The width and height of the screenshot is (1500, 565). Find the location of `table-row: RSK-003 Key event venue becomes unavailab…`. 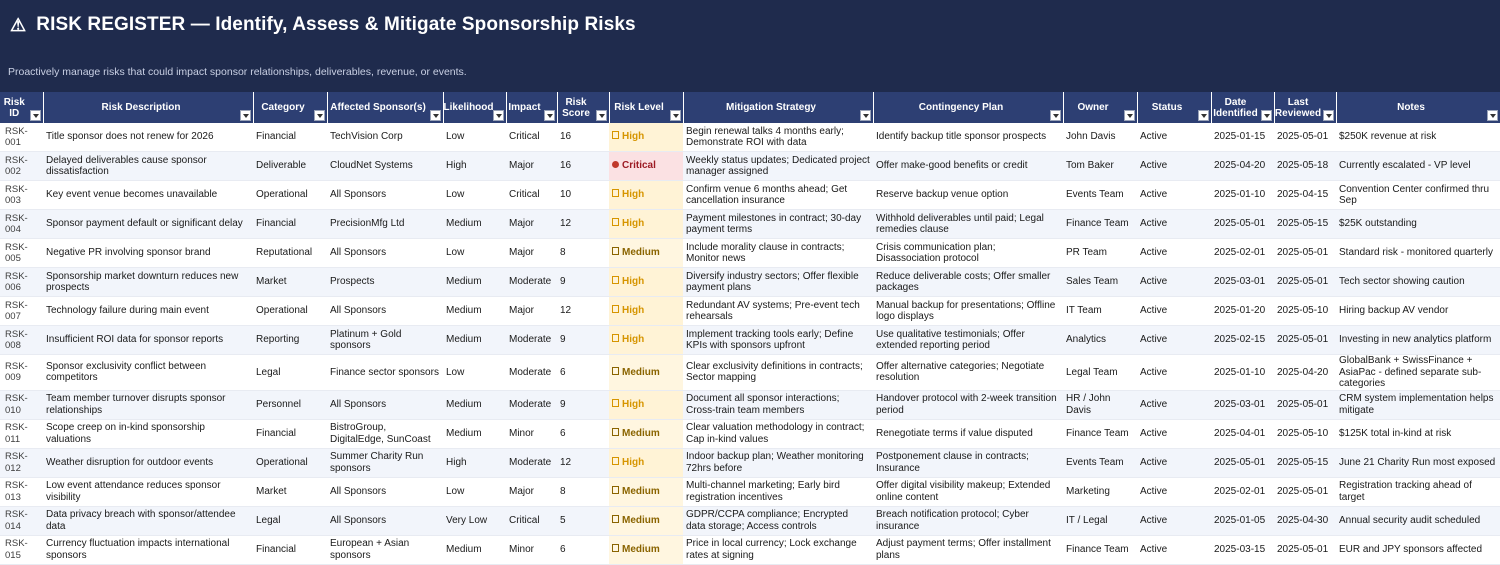

table-row: RSK-003 Key event venue becomes unavailab… is located at coordinates (750, 195).